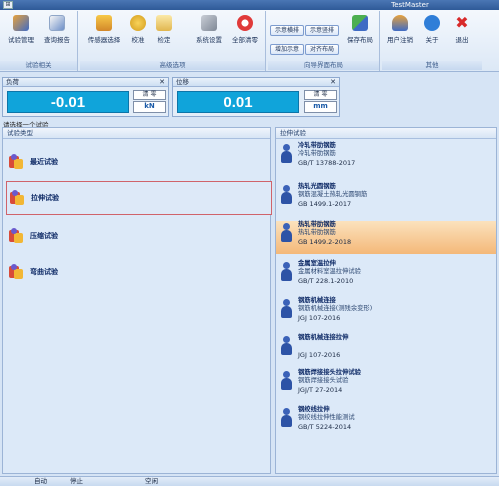  What do you see at coordinates (38, 65) in the screenshot?
I see `group-label: 试验相关` at bounding box center [38, 65].